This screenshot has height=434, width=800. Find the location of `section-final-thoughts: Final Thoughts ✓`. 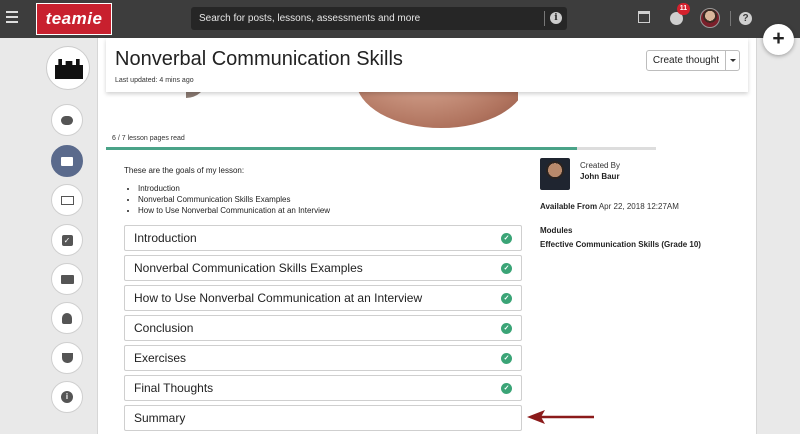

section-final-thoughts: Final Thoughts ✓ is located at coordinates (323, 388).